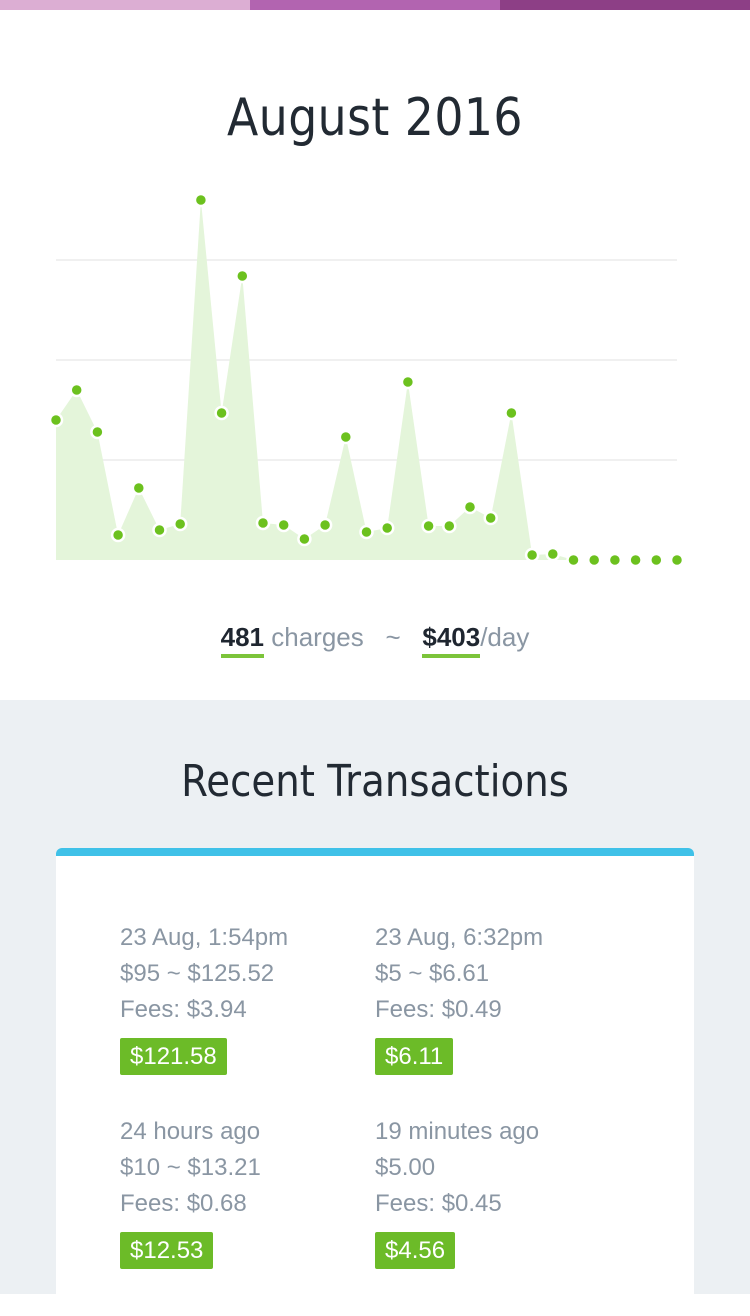  What do you see at coordinates (457, 1131) in the screenshot?
I see `transaction-time: 19 minutes ago` at bounding box center [457, 1131].